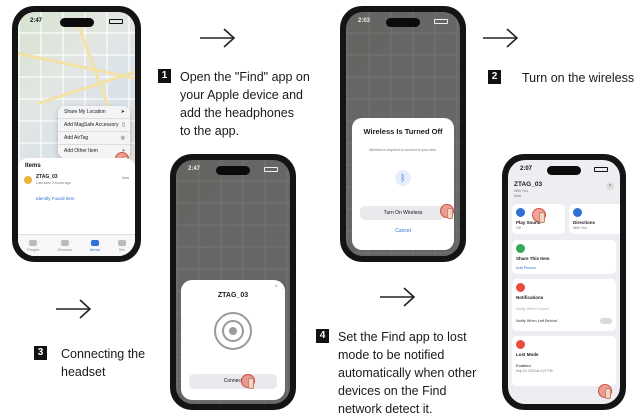 Image resolution: width=641 pixels, height=417 pixels. What do you see at coordinates (577, 212) in the screenshot?
I see `directions-icon` at bounding box center [577, 212].